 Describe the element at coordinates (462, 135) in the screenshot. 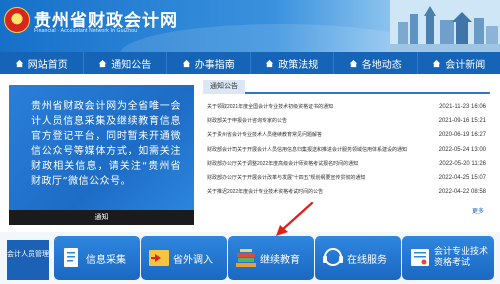

I see `notice-date: 2020-06-19 16:27` at that location.